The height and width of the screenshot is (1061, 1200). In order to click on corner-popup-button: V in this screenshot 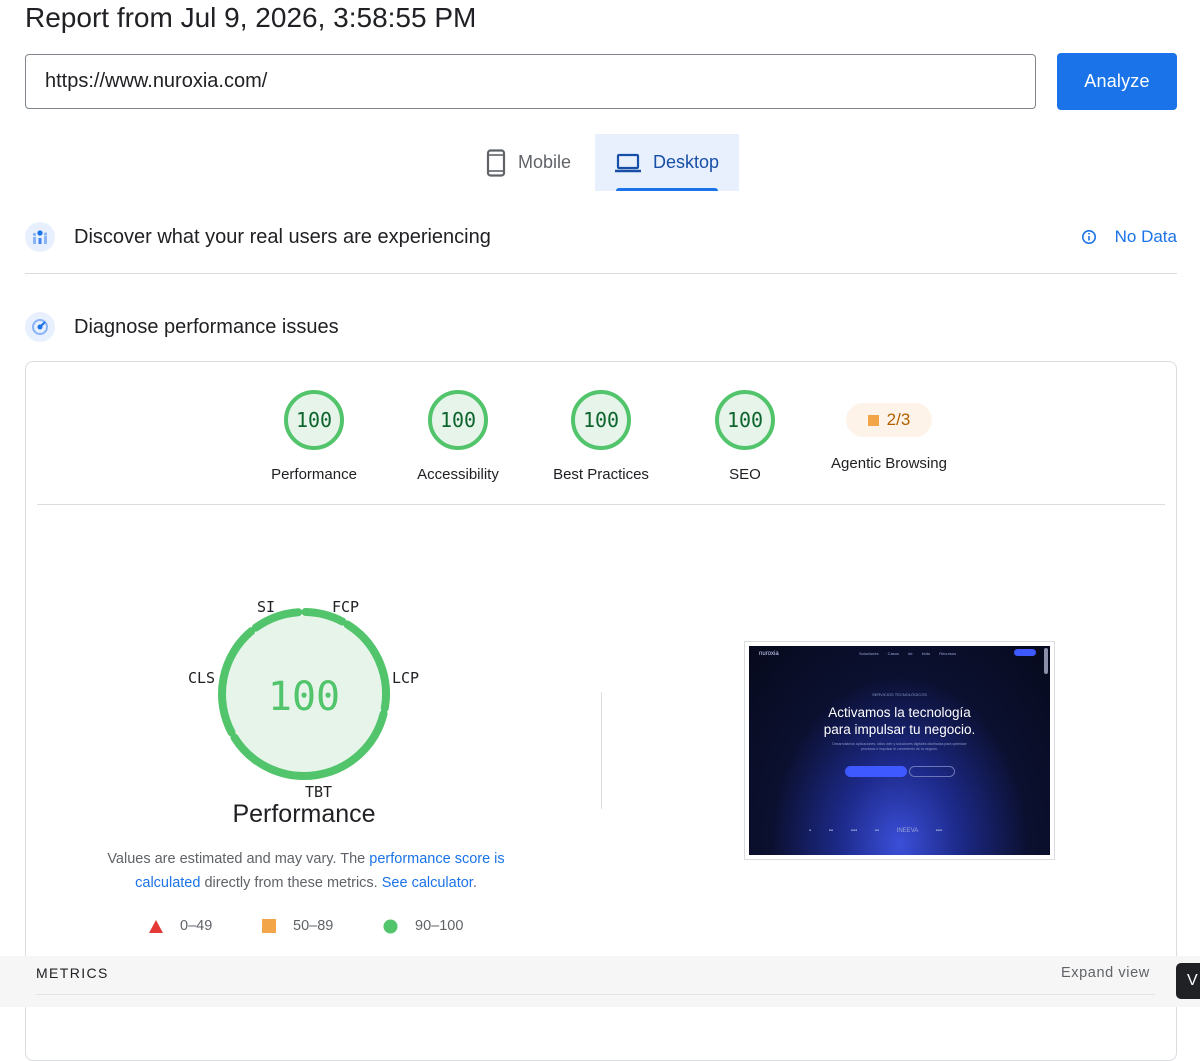, I will do `click(1188, 981)`.